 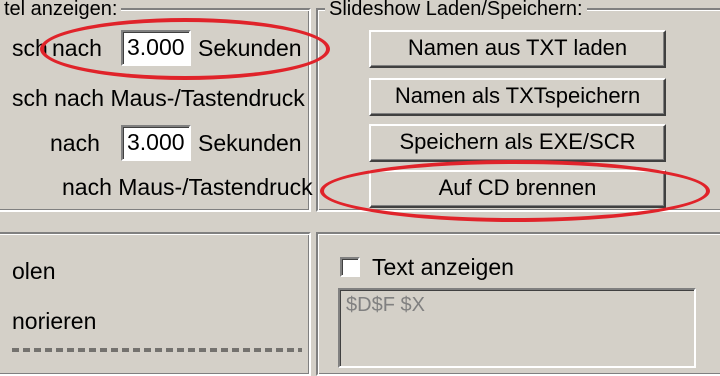 What do you see at coordinates (443, 267) in the screenshot?
I see `show-text-label: Text anzeigen` at bounding box center [443, 267].